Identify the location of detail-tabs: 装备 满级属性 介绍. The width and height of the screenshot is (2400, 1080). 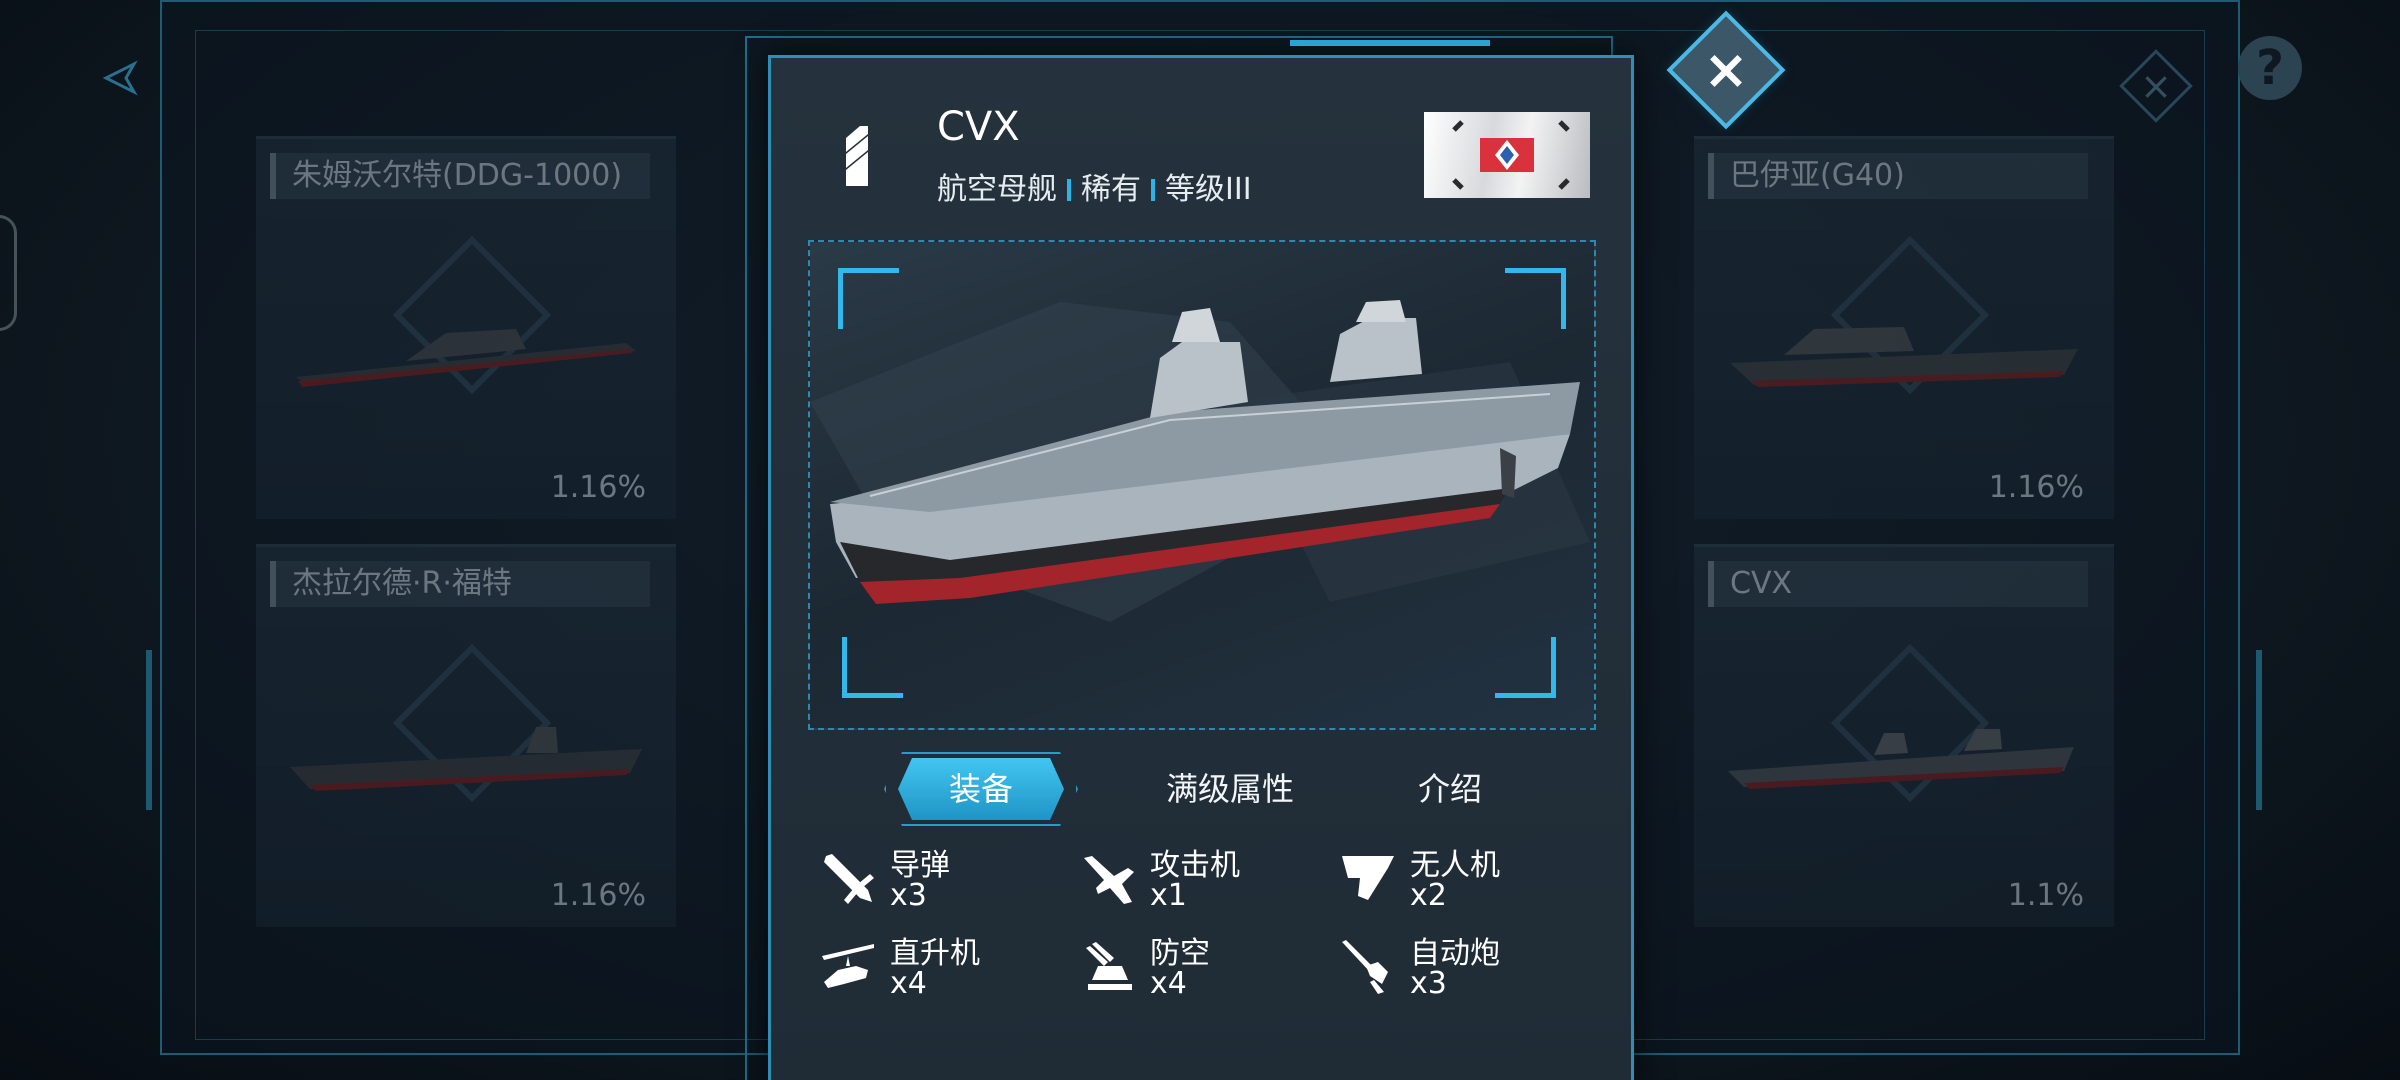
(1230, 789).